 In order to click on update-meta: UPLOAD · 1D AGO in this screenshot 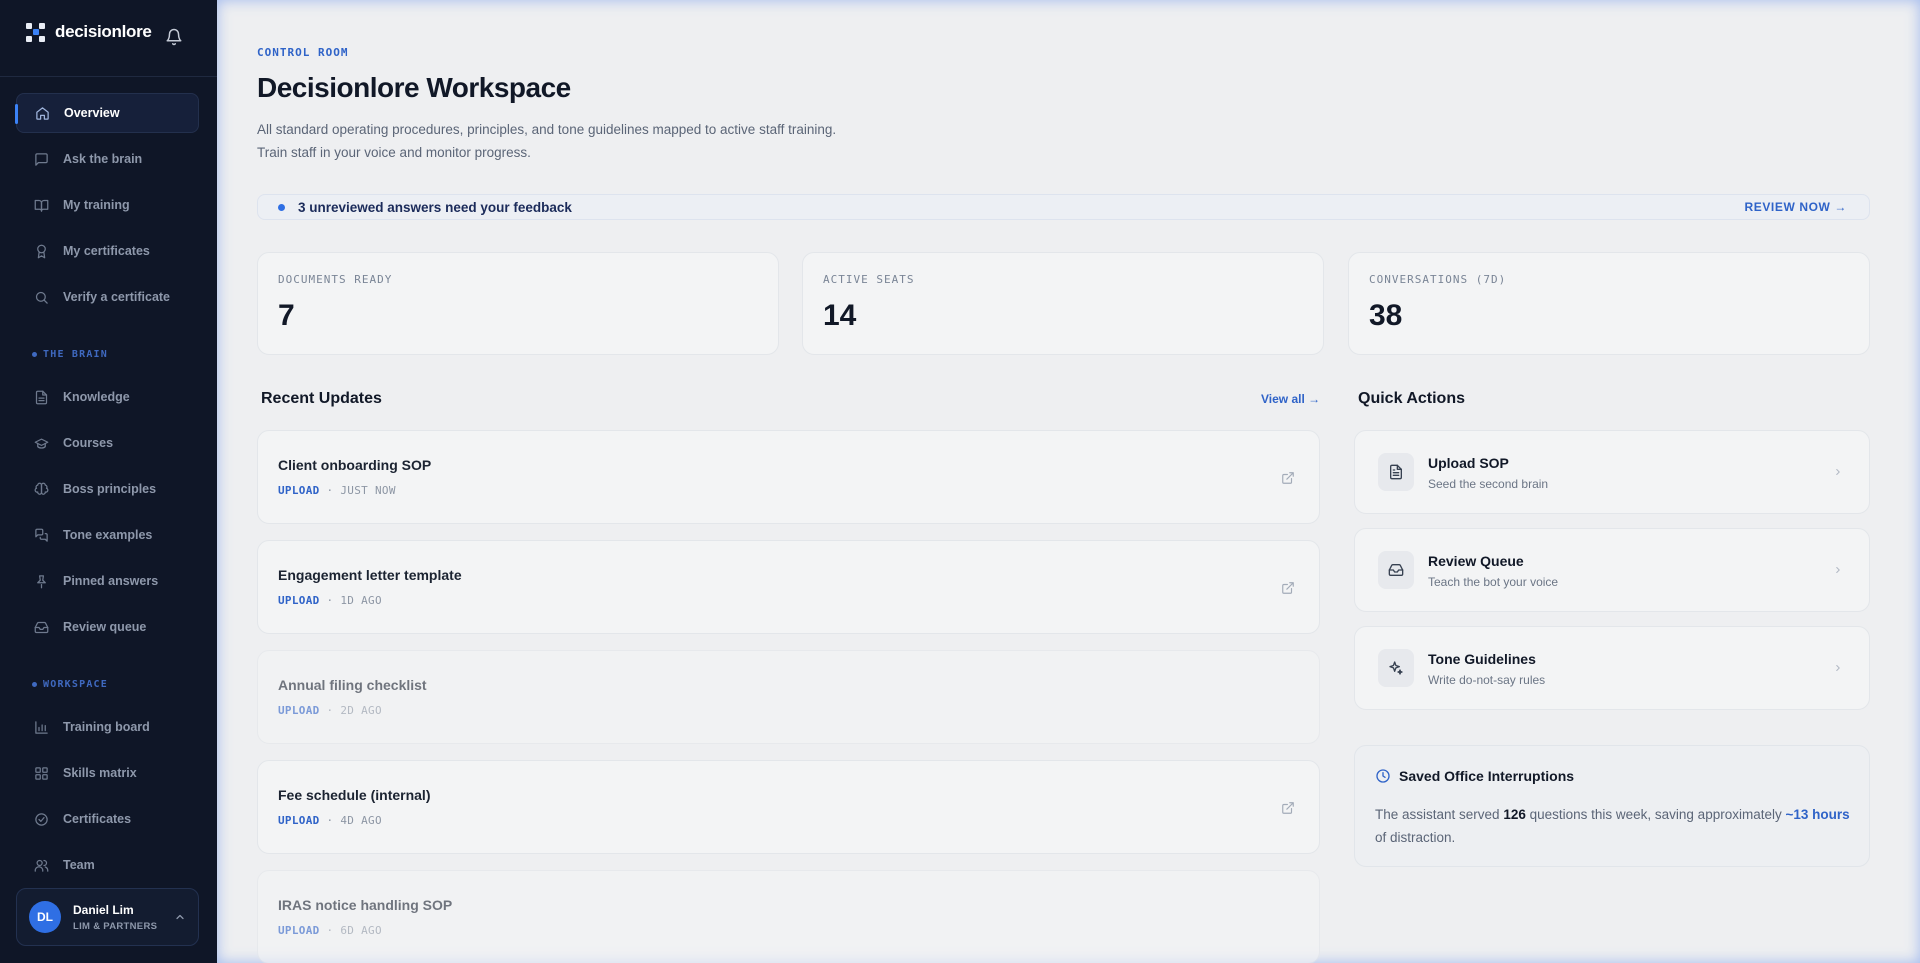, I will do `click(330, 600)`.